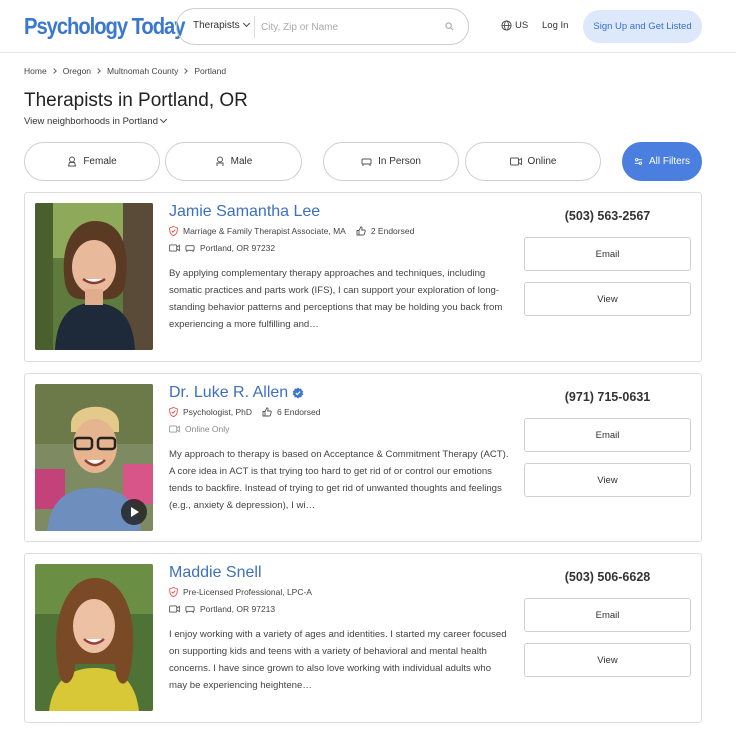 This screenshot has height=734, width=736. Describe the element at coordinates (298, 393) in the screenshot. I see `verified-badge-icon` at that location.